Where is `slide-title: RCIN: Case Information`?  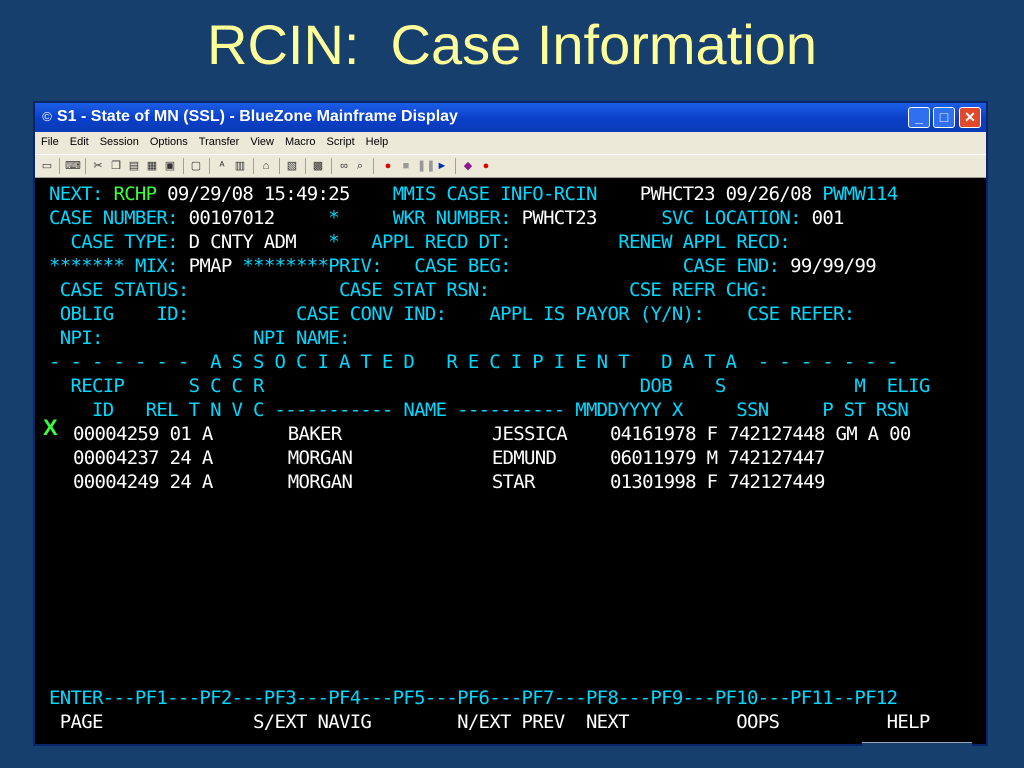
slide-title: RCIN: Case Information is located at coordinates (512, 44).